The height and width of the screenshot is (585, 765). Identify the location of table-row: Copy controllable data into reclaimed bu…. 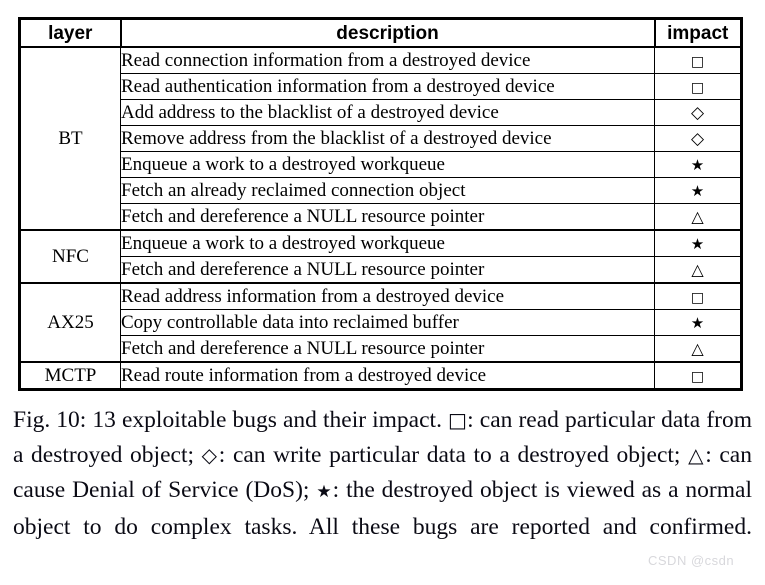
(381, 322).